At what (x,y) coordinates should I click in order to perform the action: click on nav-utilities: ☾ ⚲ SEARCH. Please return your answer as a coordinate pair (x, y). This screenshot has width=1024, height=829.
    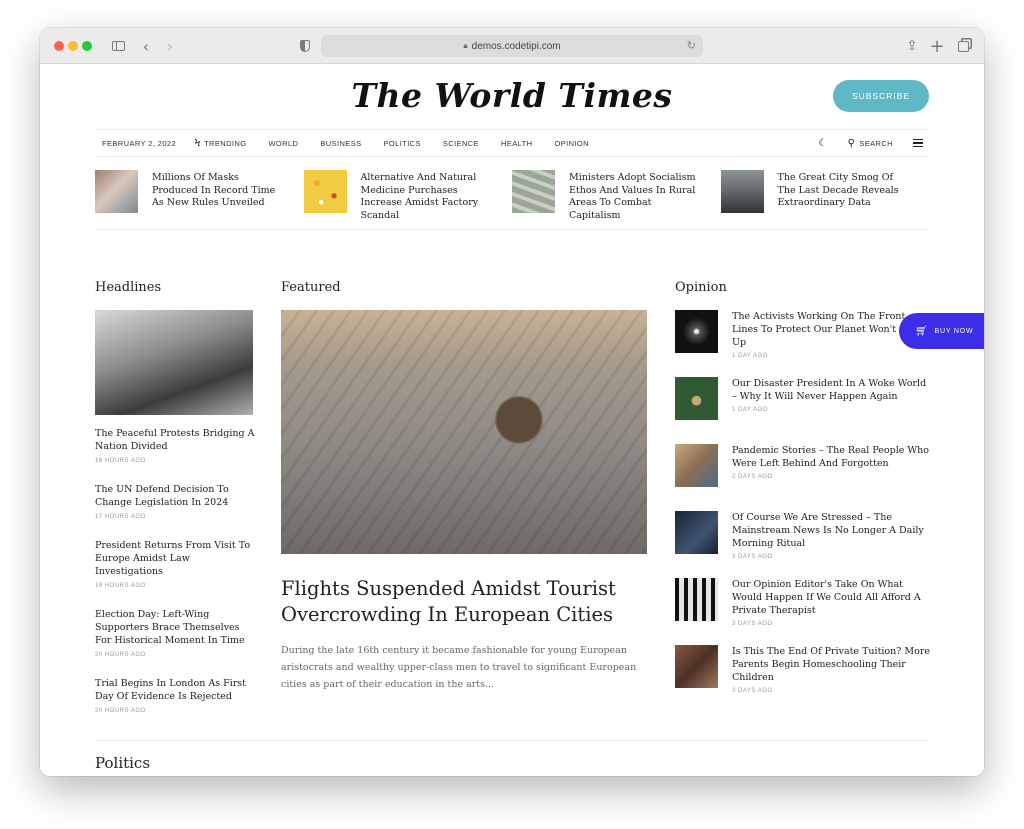
    Looking at the image, I should click on (870, 143).